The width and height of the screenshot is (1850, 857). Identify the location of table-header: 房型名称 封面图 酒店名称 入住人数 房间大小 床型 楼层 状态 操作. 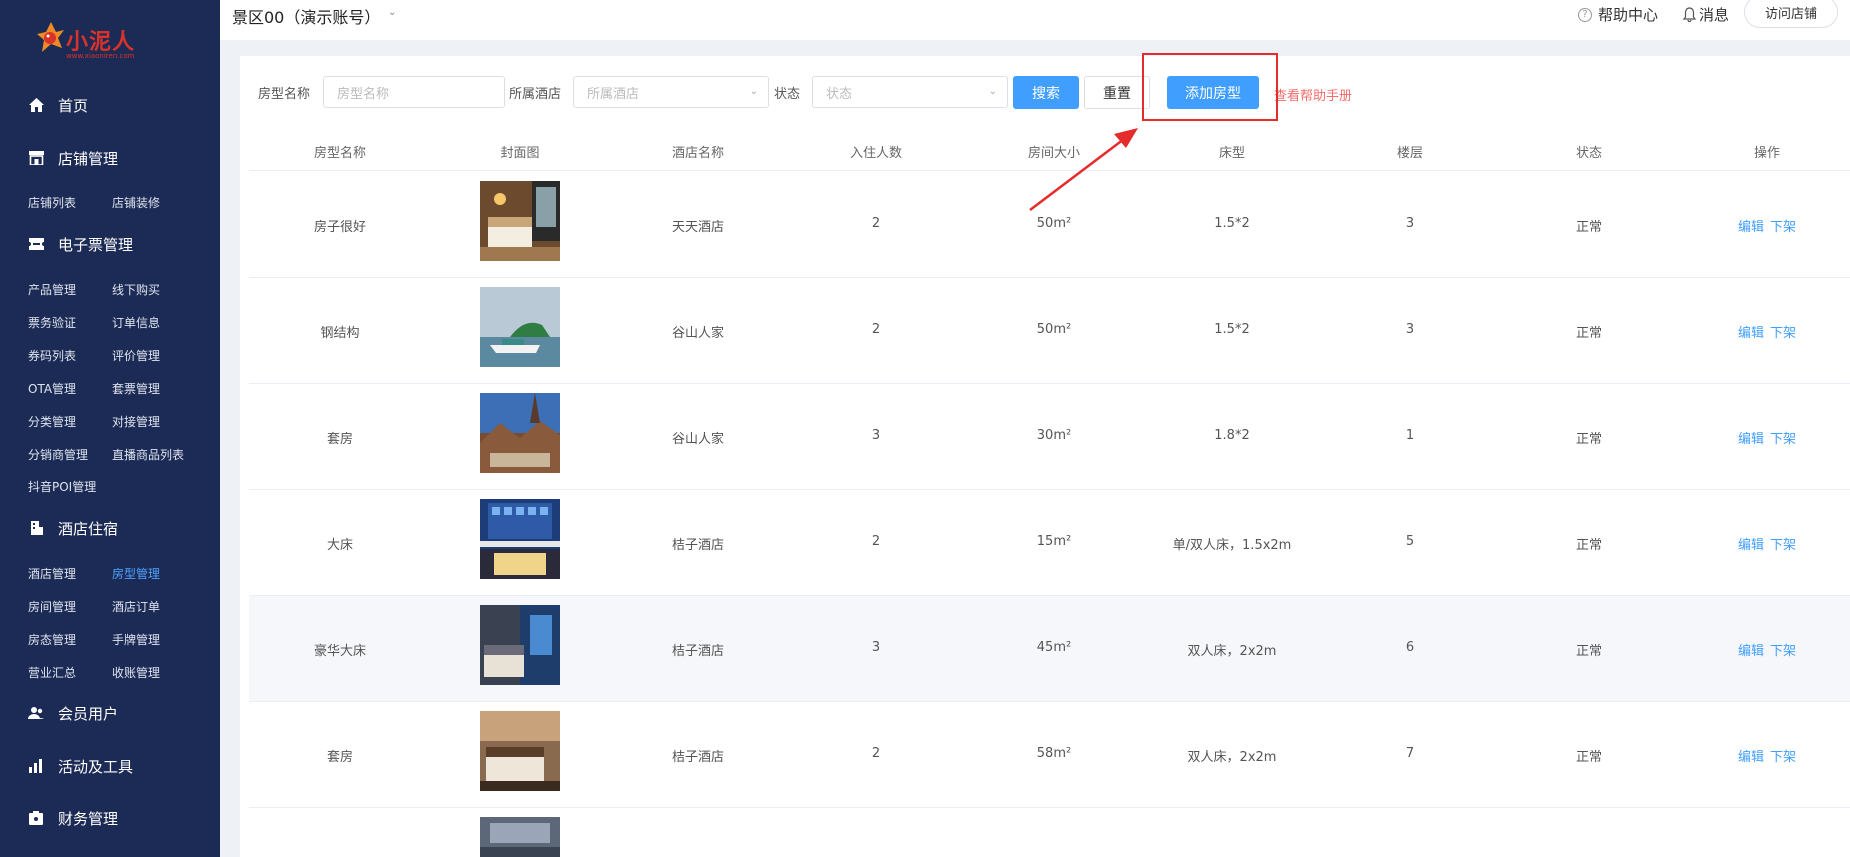
(1049, 150).